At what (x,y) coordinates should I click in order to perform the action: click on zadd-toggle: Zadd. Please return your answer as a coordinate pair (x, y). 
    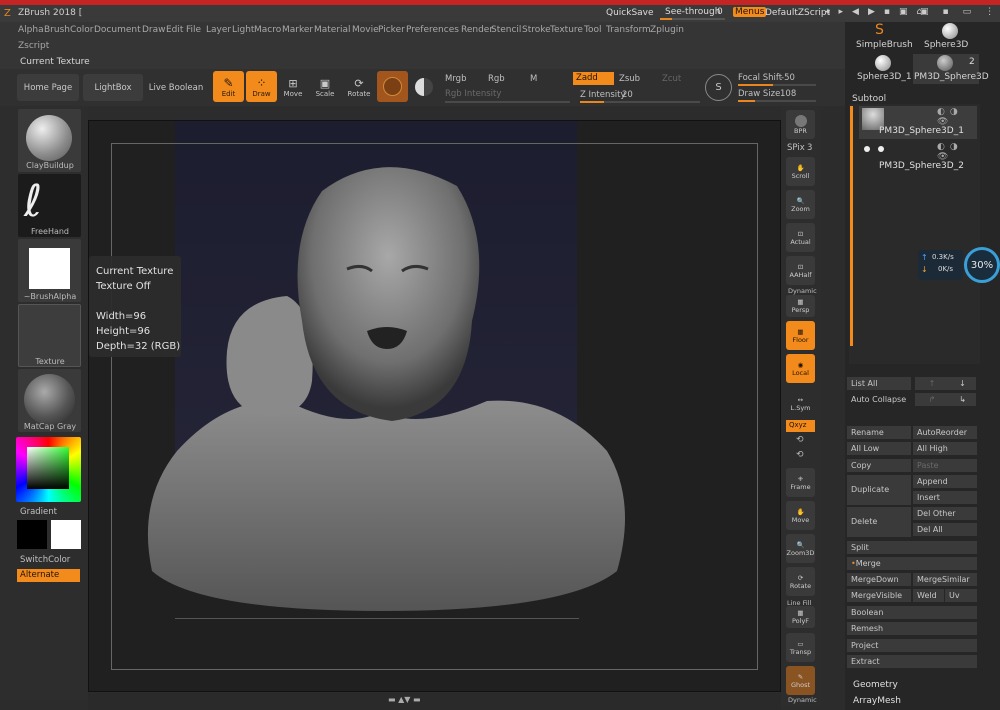
    Looking at the image, I should click on (593, 78).